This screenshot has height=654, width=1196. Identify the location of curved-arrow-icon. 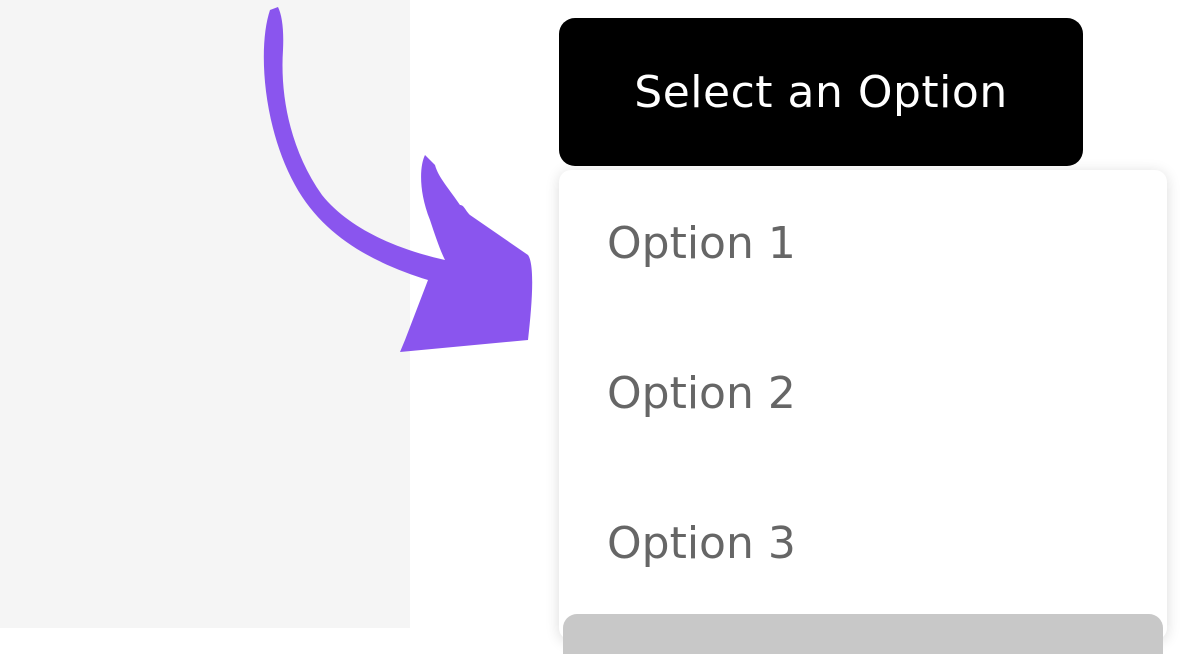
(398, 179).